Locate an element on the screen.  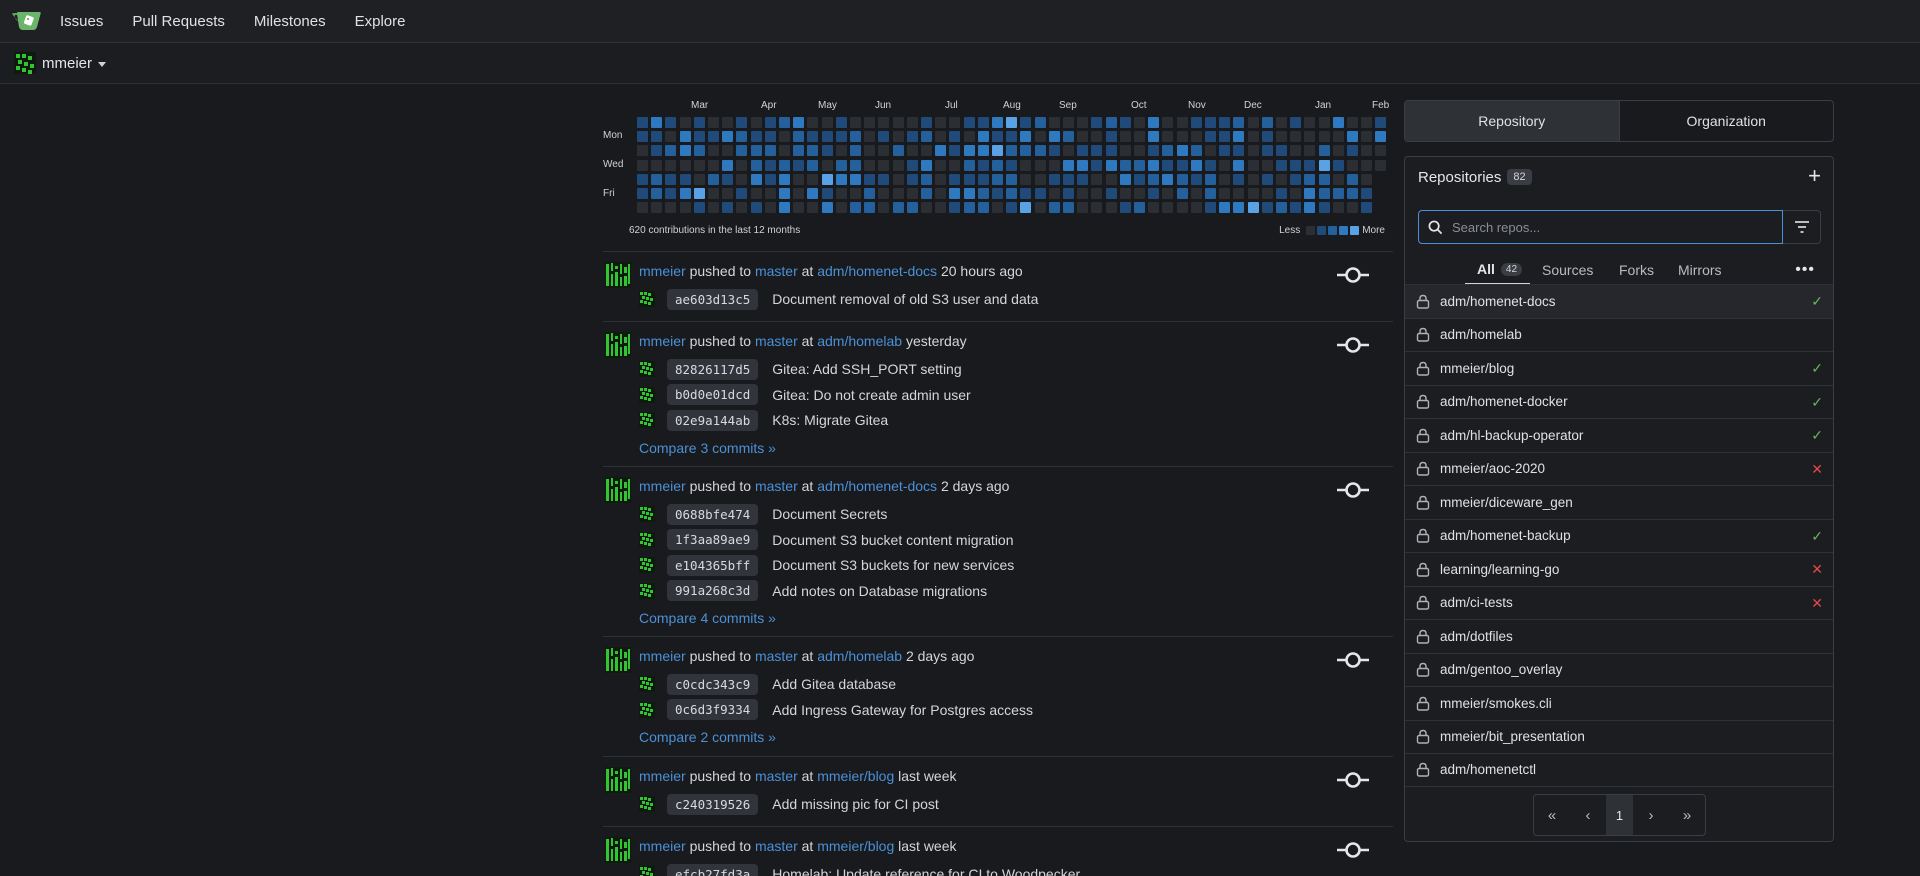
last-page-icon: » is located at coordinates (1687, 815).